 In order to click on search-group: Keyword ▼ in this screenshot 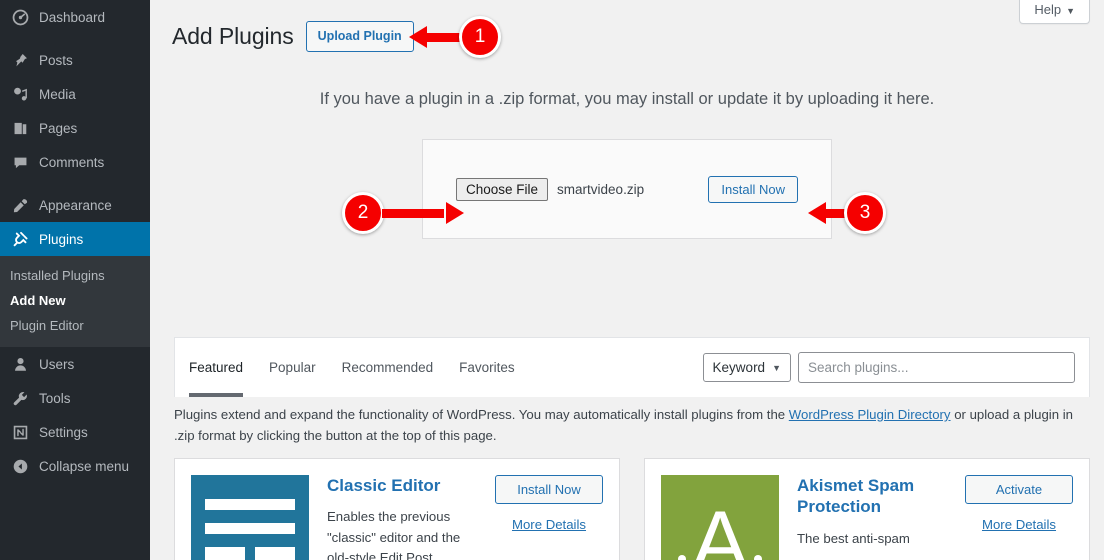, I will do `click(888, 367)`.